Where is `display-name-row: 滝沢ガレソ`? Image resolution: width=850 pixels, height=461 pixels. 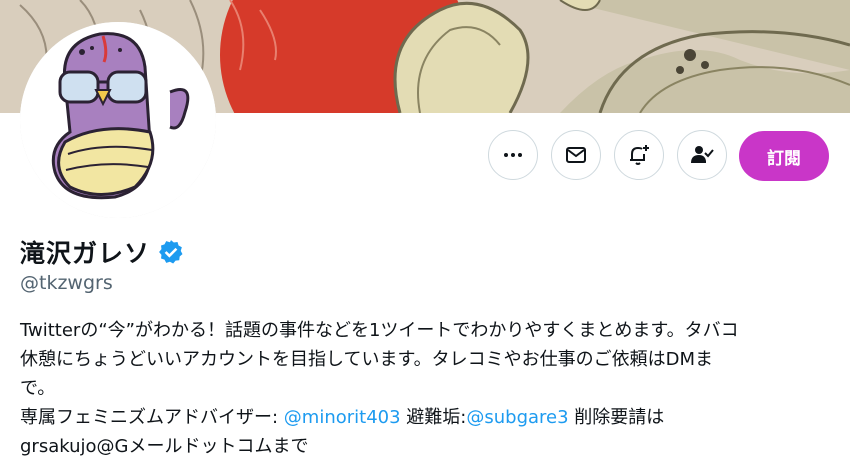 display-name-row: 滝沢ガレソ is located at coordinates (102, 252).